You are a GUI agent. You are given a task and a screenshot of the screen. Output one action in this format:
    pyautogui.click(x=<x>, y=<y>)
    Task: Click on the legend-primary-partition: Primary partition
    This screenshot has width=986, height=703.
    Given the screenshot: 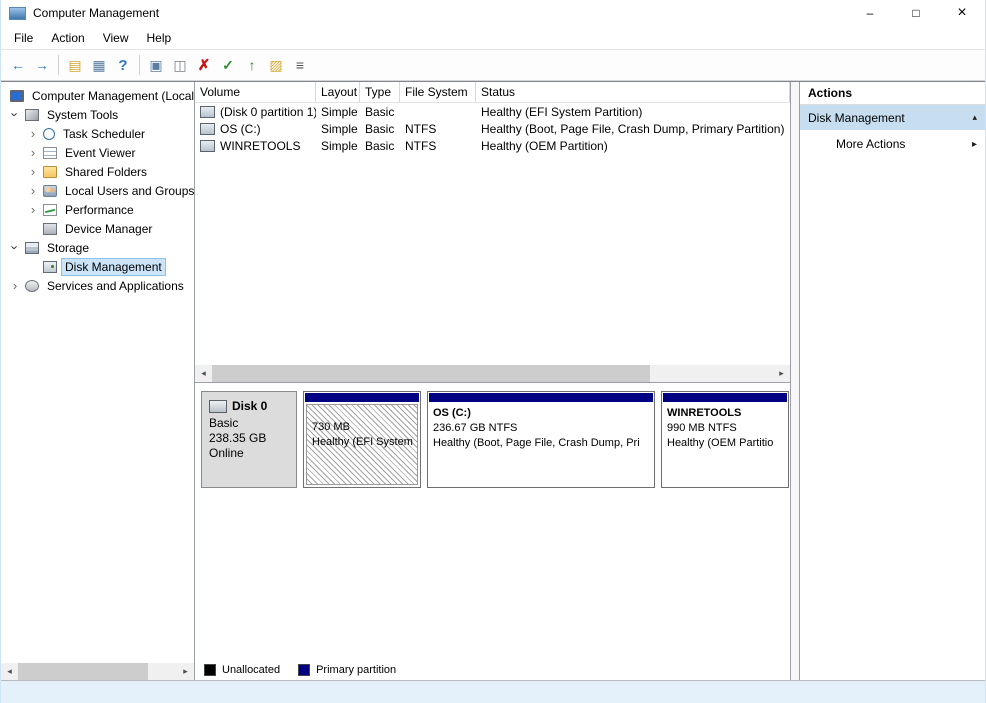 What is the action you would take?
    pyautogui.click(x=347, y=669)
    